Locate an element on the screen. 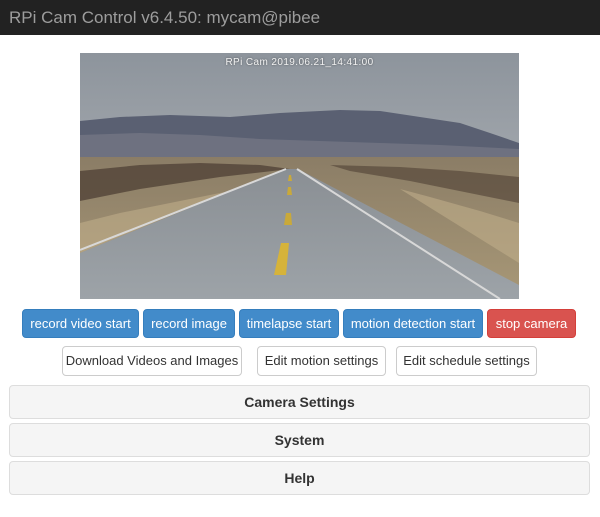  help-panel: Help is located at coordinates (299, 478).